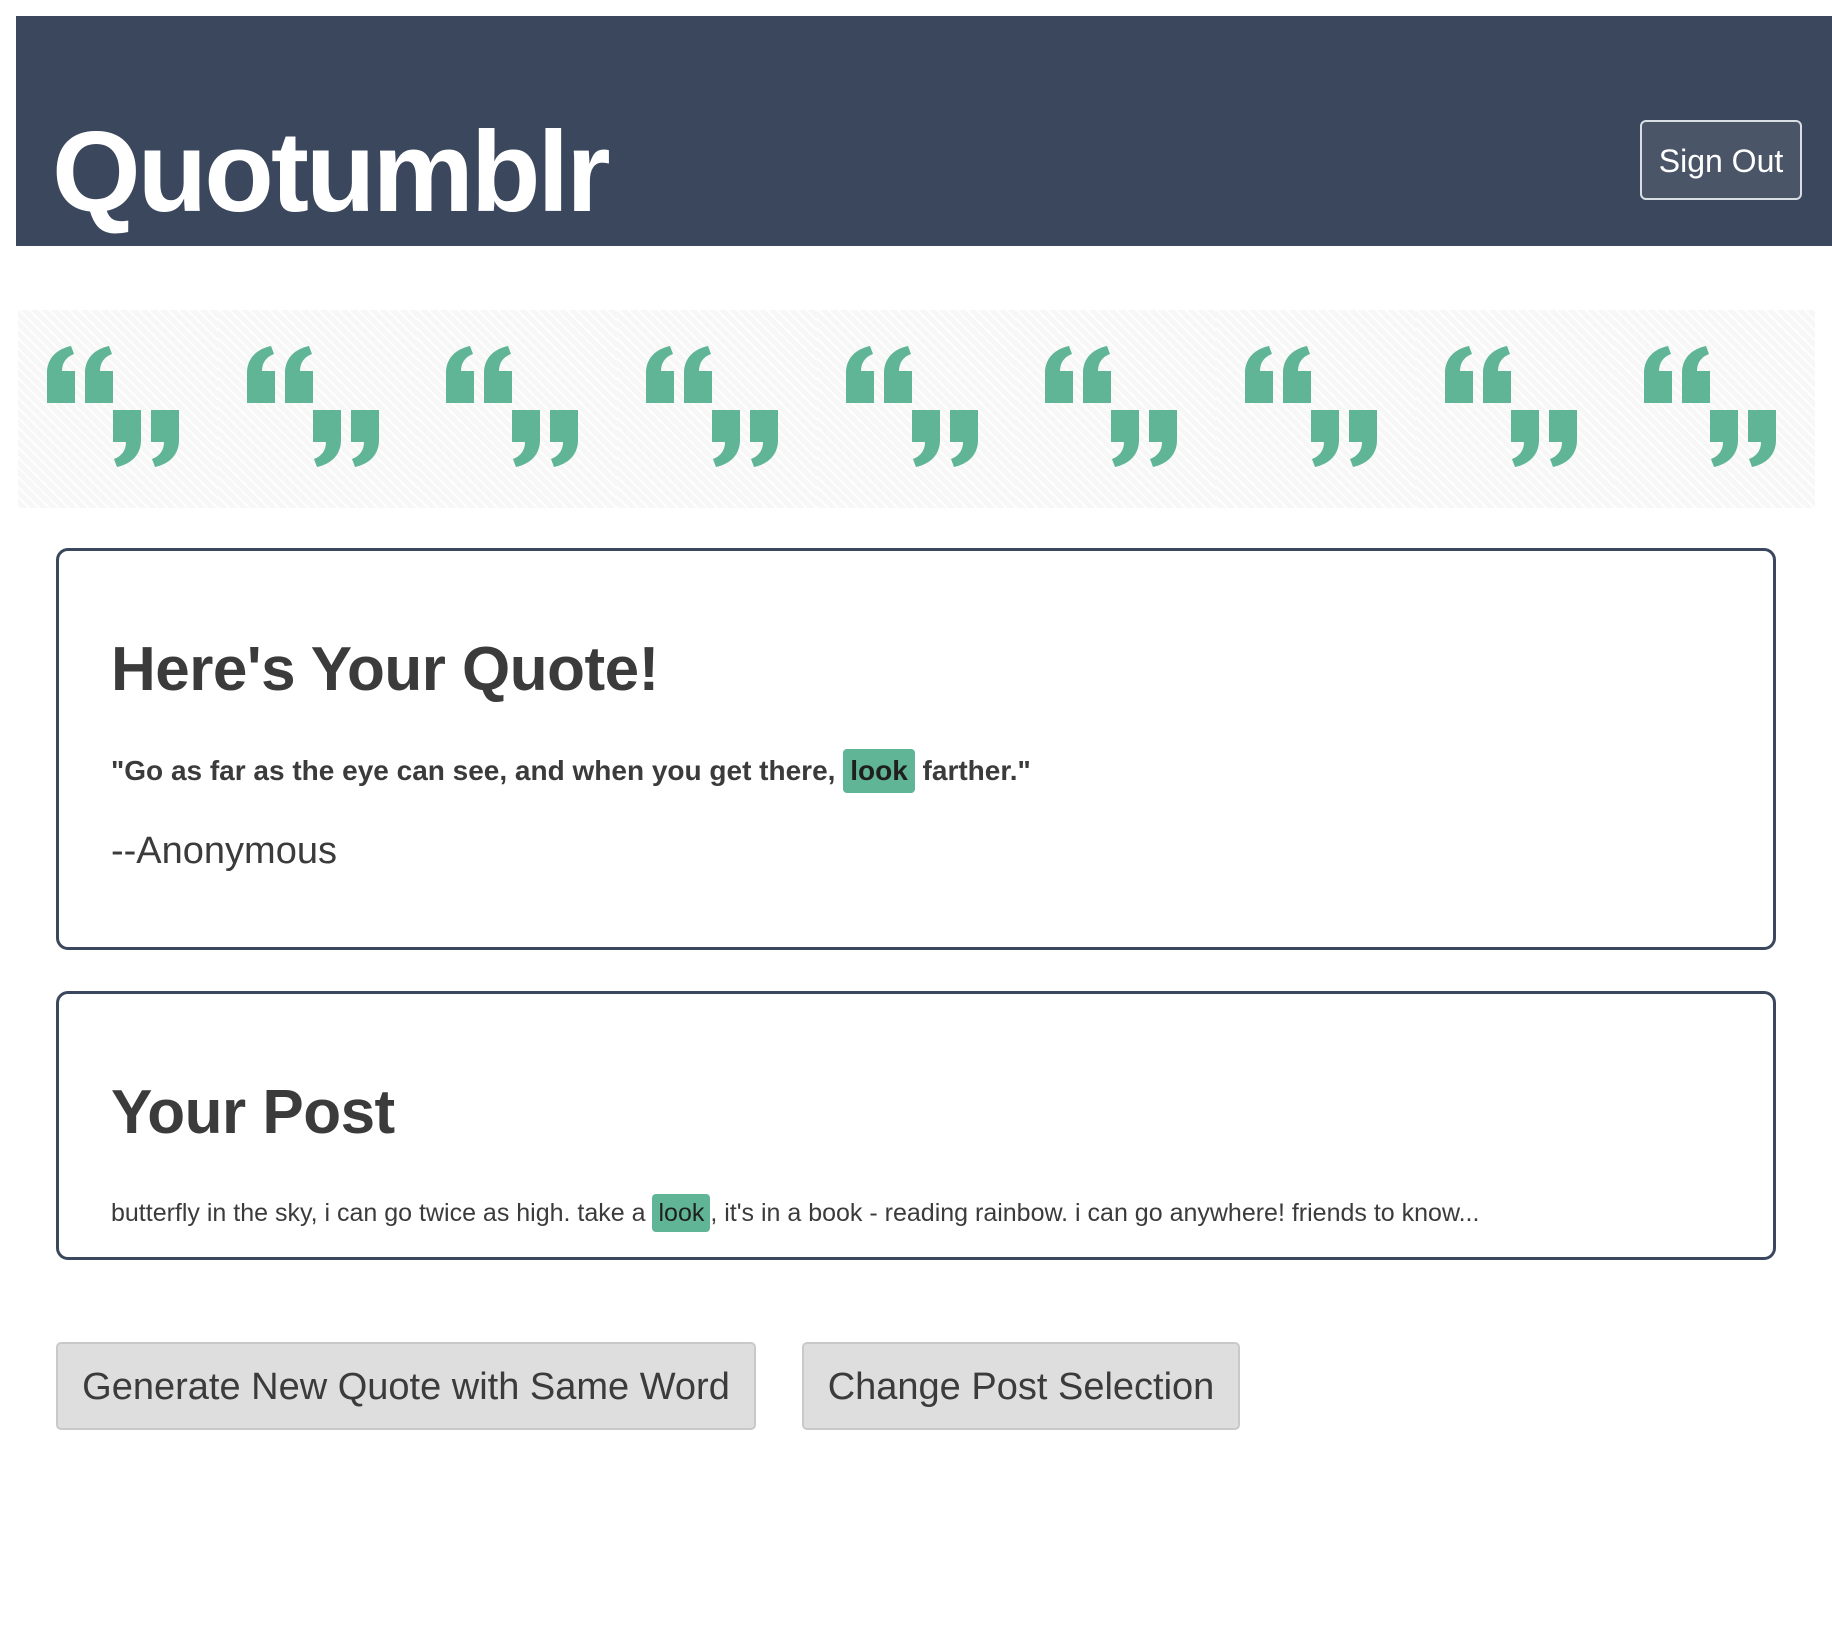 This screenshot has width=1832, height=1640. I want to click on top-bar: Quotumblr Sign Out, so click(924, 131).